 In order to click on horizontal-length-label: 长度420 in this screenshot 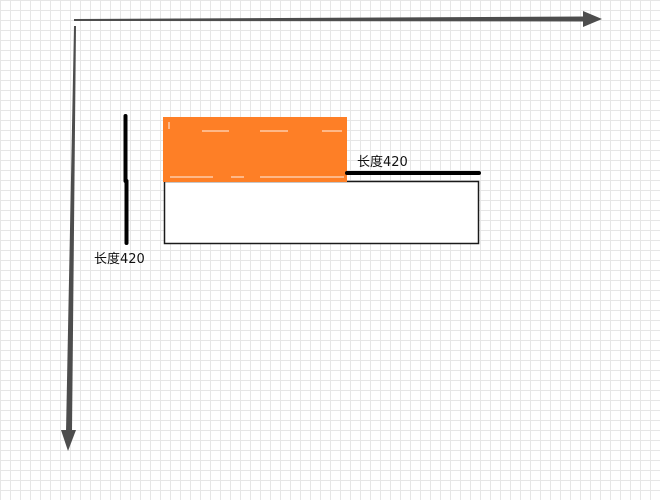, I will do `click(382, 162)`.